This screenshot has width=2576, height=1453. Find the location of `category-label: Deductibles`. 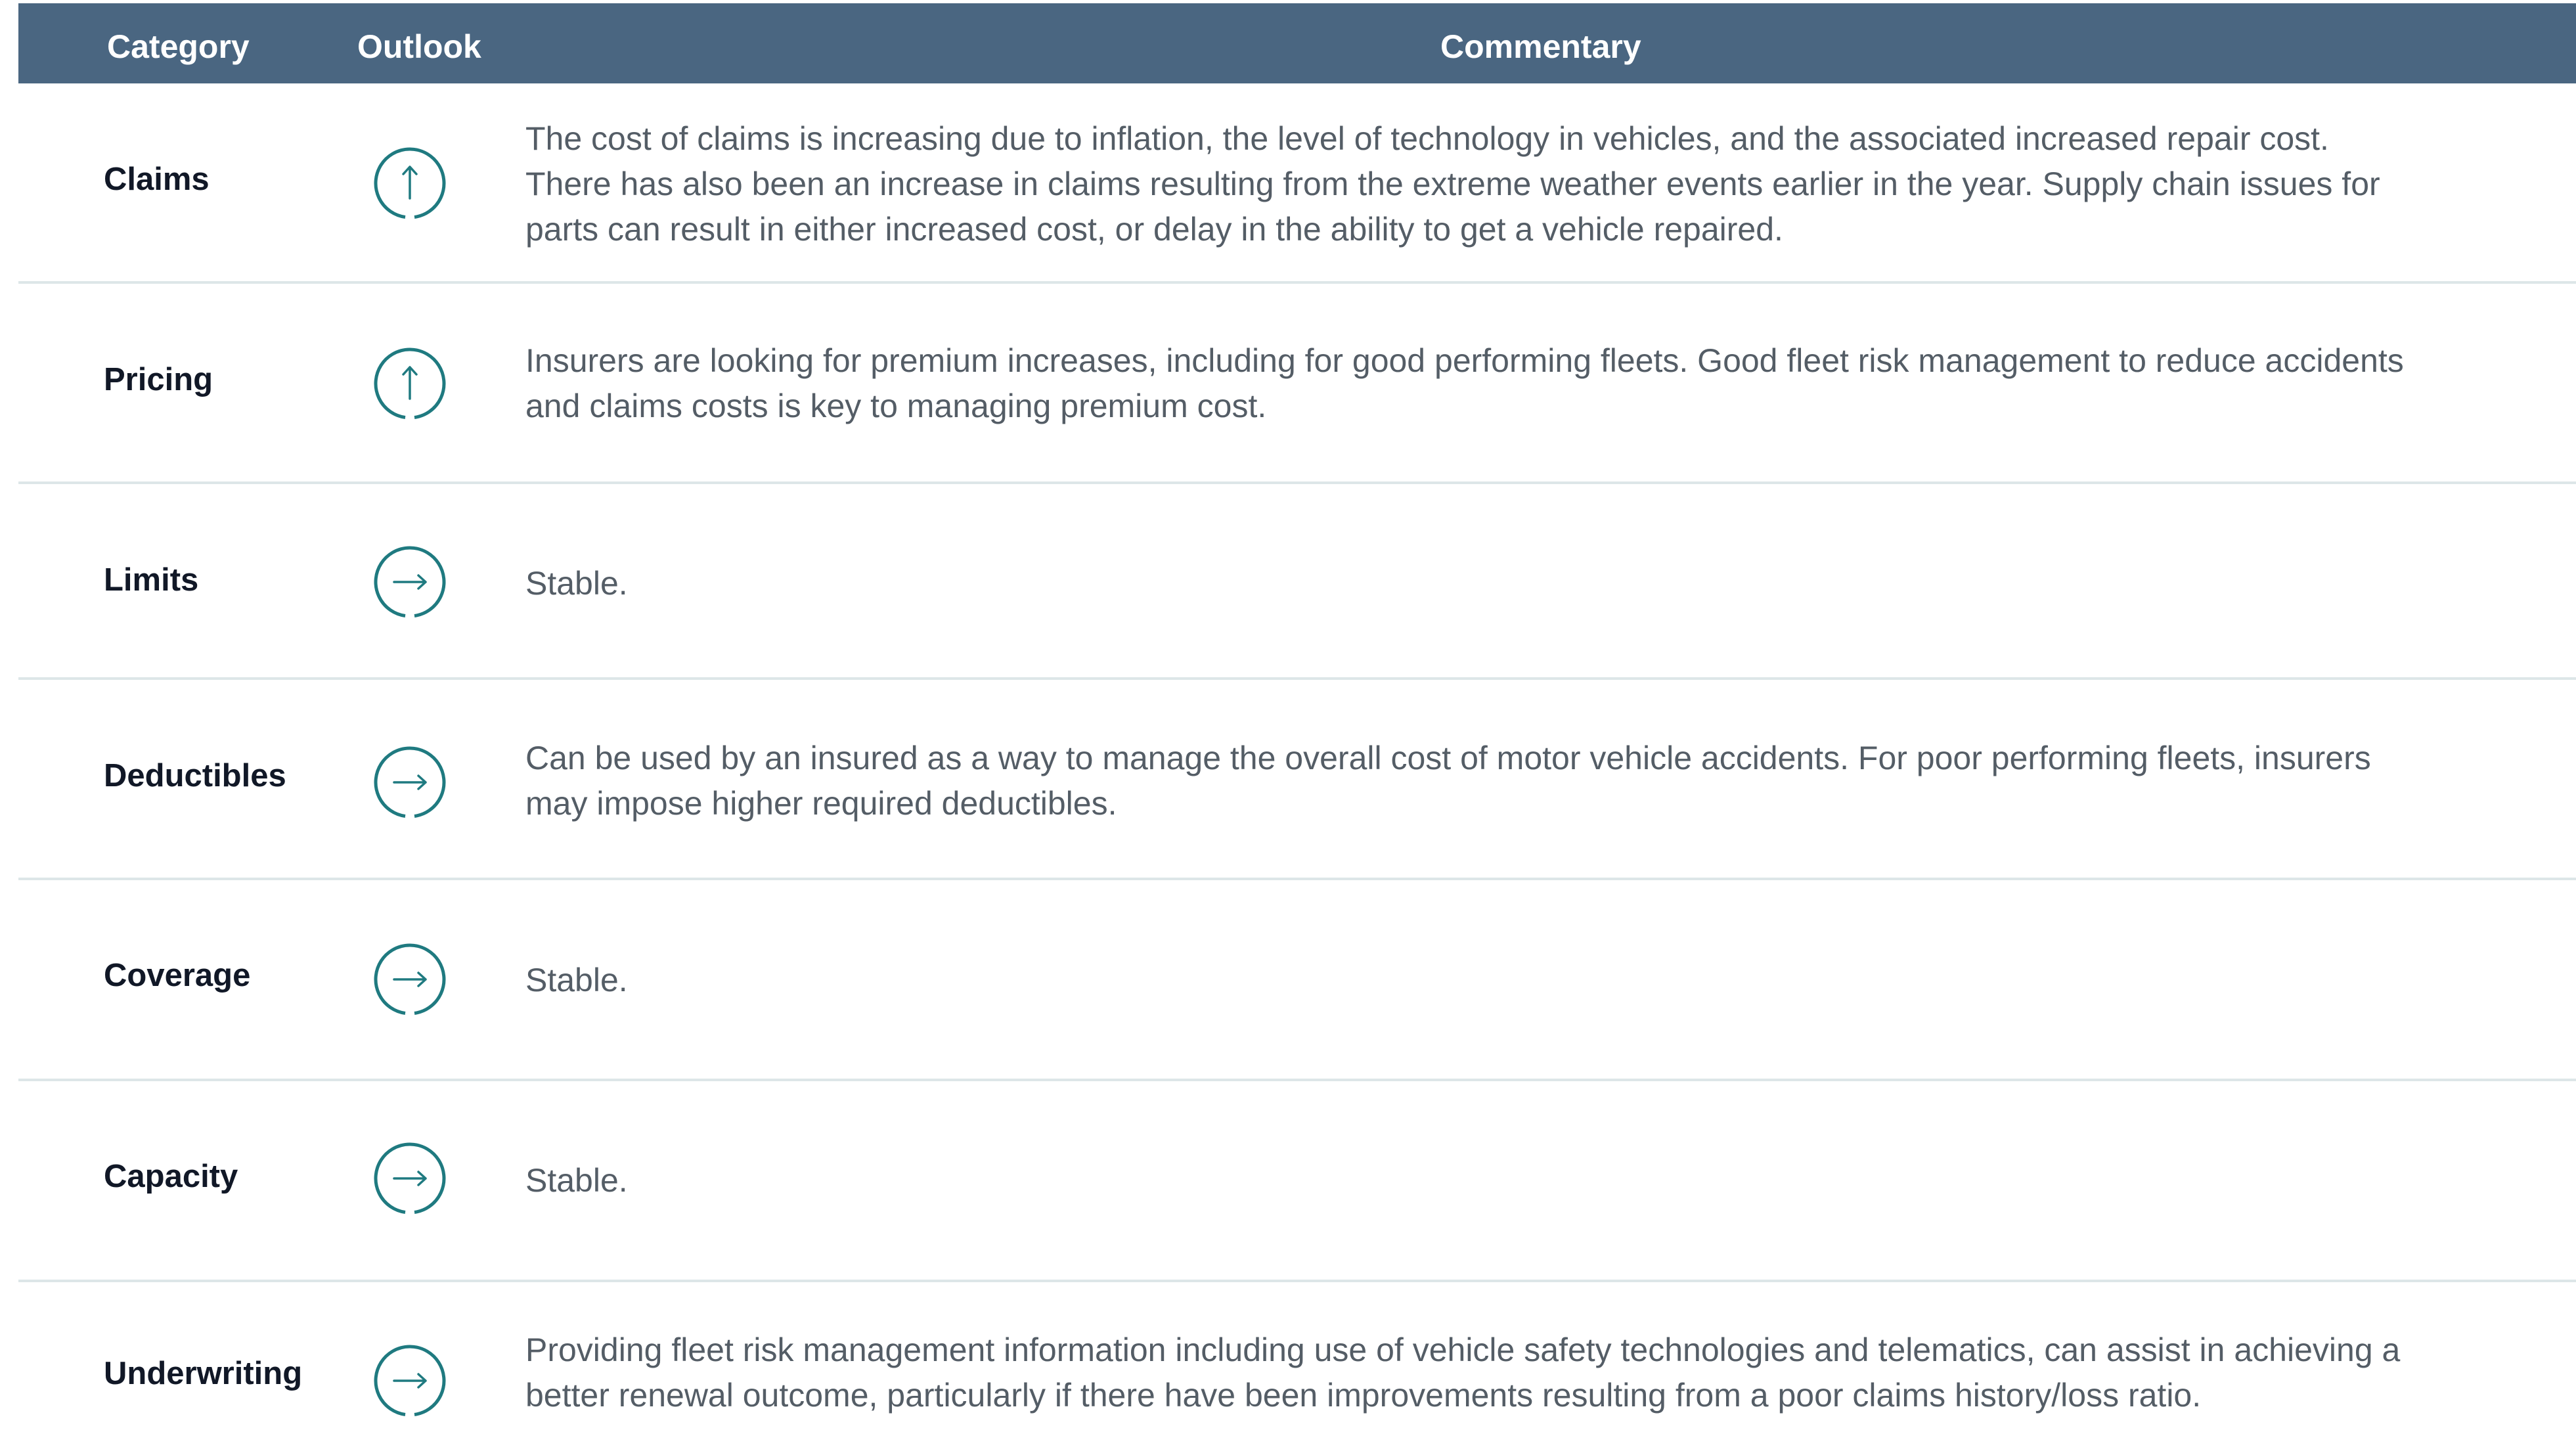

category-label: Deductibles is located at coordinates (195, 776).